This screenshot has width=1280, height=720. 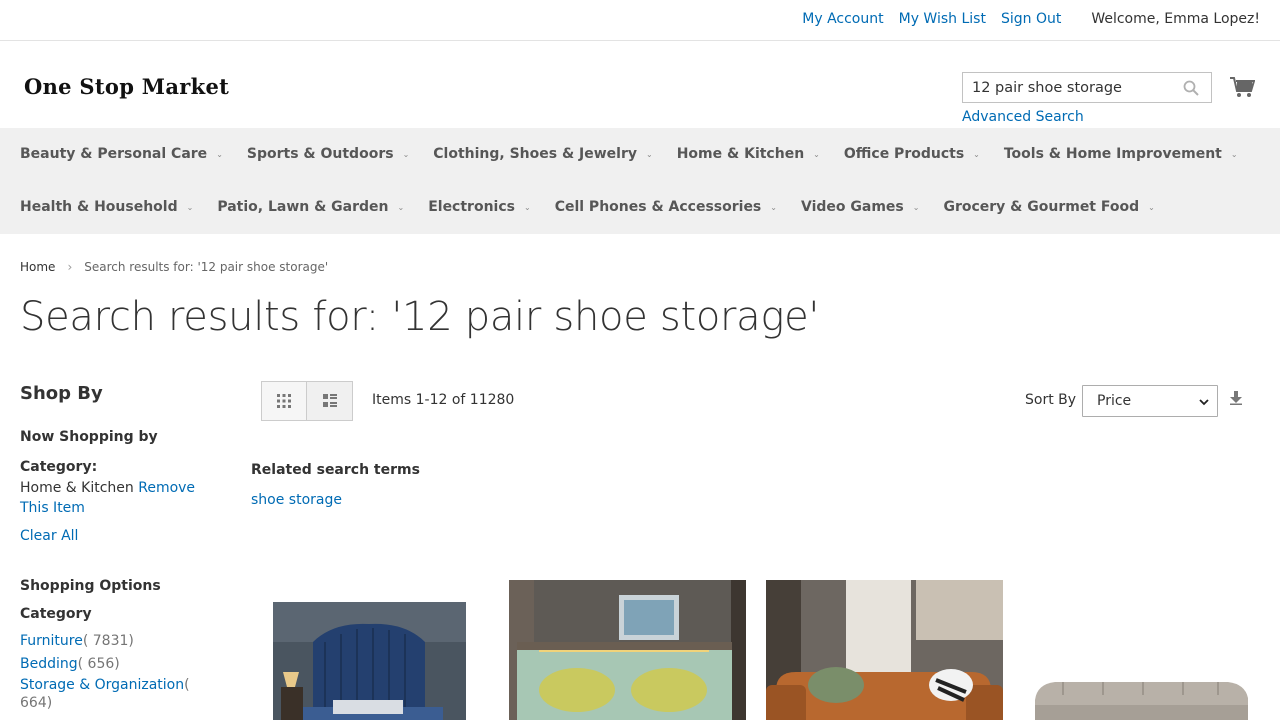 I want to click on site-logo: One Stop Market, so click(x=126, y=86).